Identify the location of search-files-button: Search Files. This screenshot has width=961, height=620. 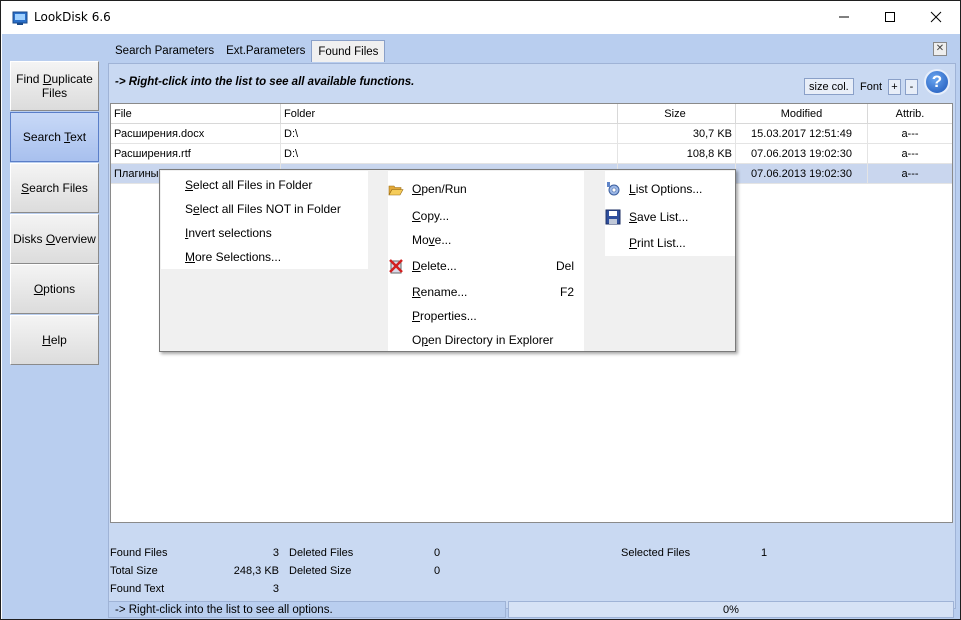
(54, 188).